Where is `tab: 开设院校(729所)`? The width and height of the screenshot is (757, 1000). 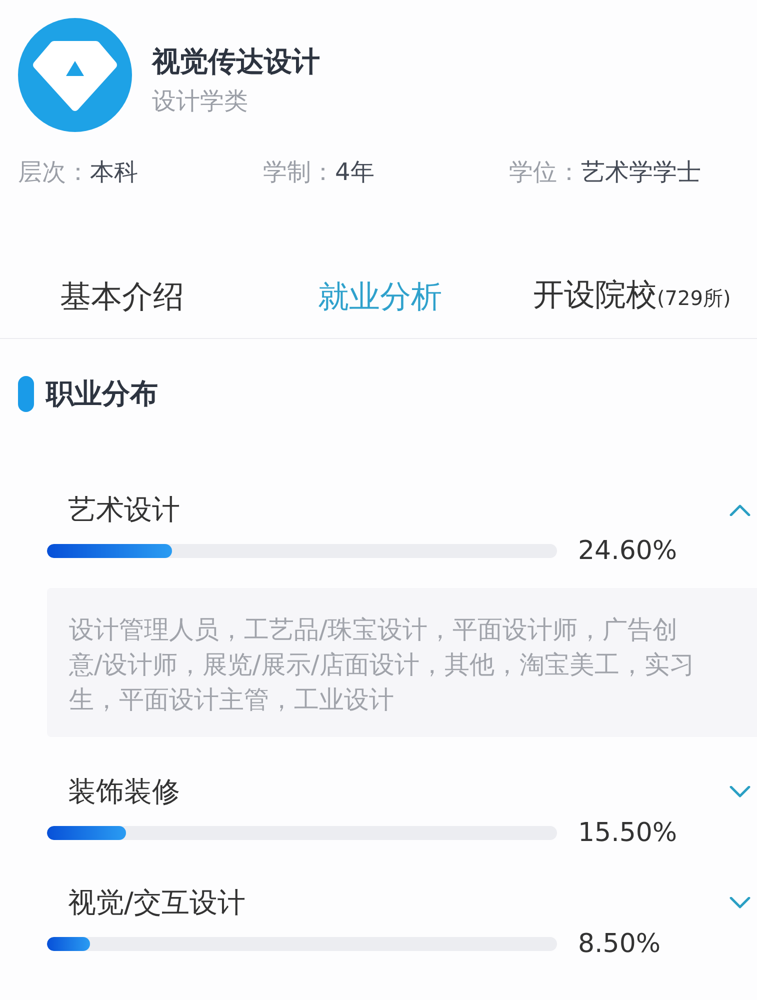 tab: 开设院校(729所) is located at coordinates (632, 296).